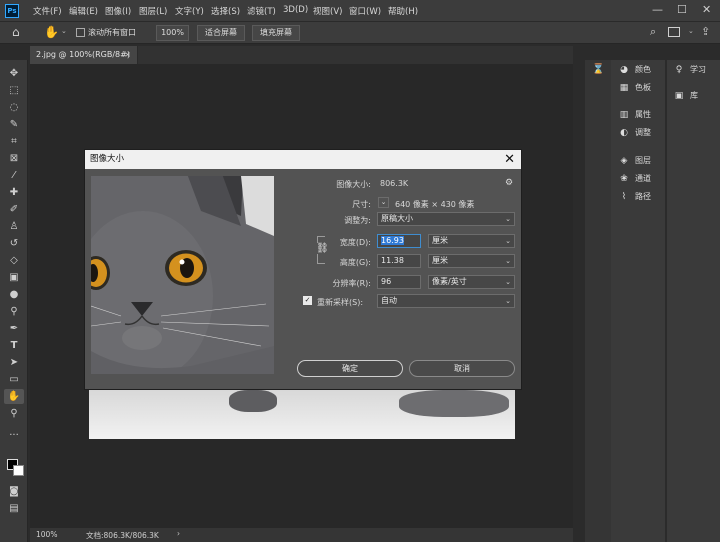 The image size is (720, 542). I want to click on channels-icon: ❀, so click(624, 179).